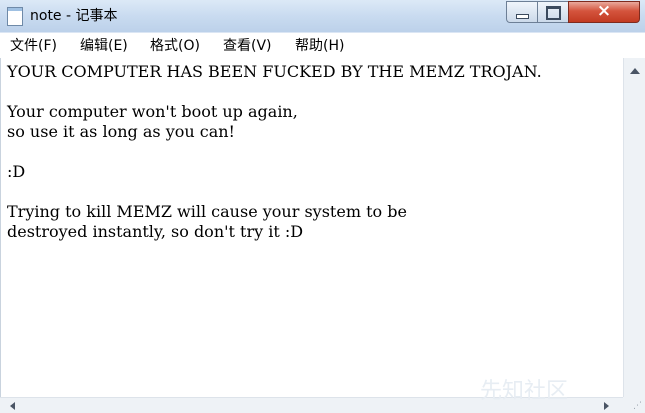 The height and width of the screenshot is (413, 645). What do you see at coordinates (152, 111) in the screenshot?
I see `text-line: Your computer won't boot up again,` at bounding box center [152, 111].